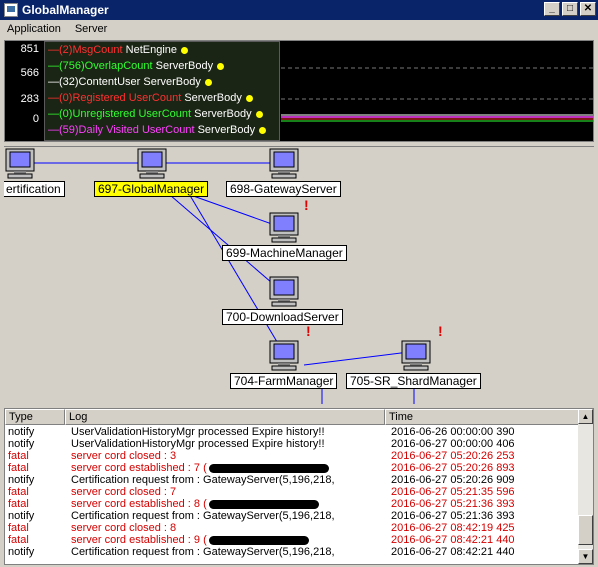 This screenshot has width=598, height=567. What do you see at coordinates (453, 468) in the screenshot?
I see `log-time-cell: 2016-06-27 05:20:26 893` at bounding box center [453, 468].